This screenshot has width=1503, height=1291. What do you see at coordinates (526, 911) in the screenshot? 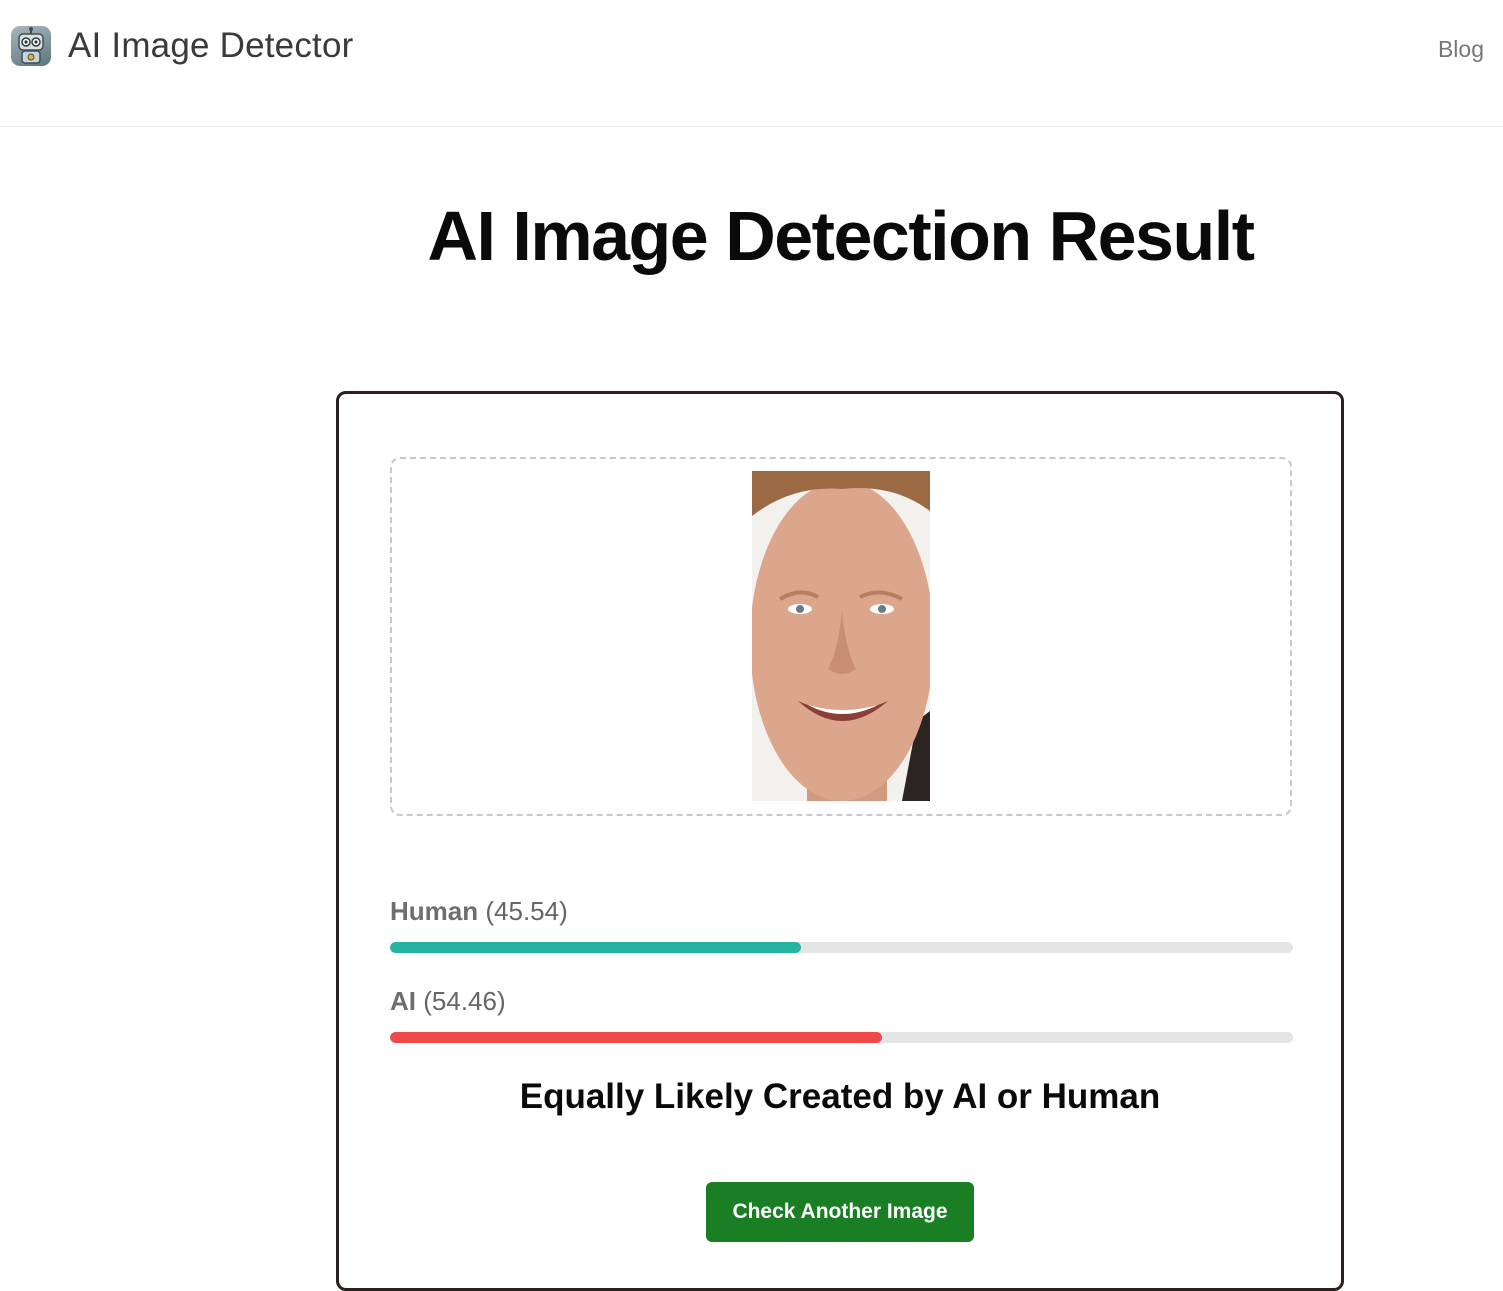
I see `human-score-value: (45.54)` at bounding box center [526, 911].